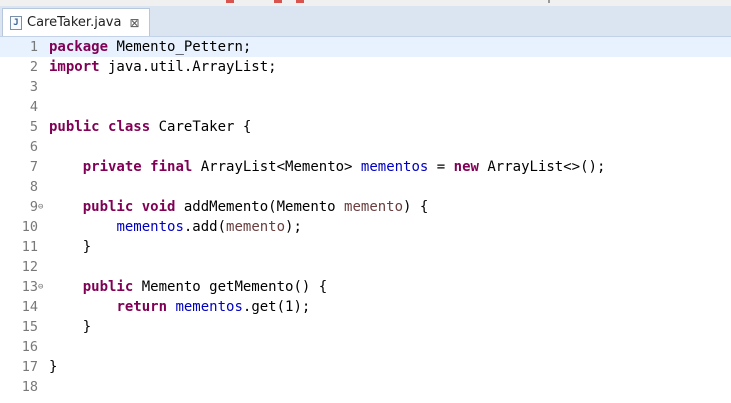  Describe the element at coordinates (276, 167) in the screenshot. I see `code-token: ArrayList<Memento>` at that location.